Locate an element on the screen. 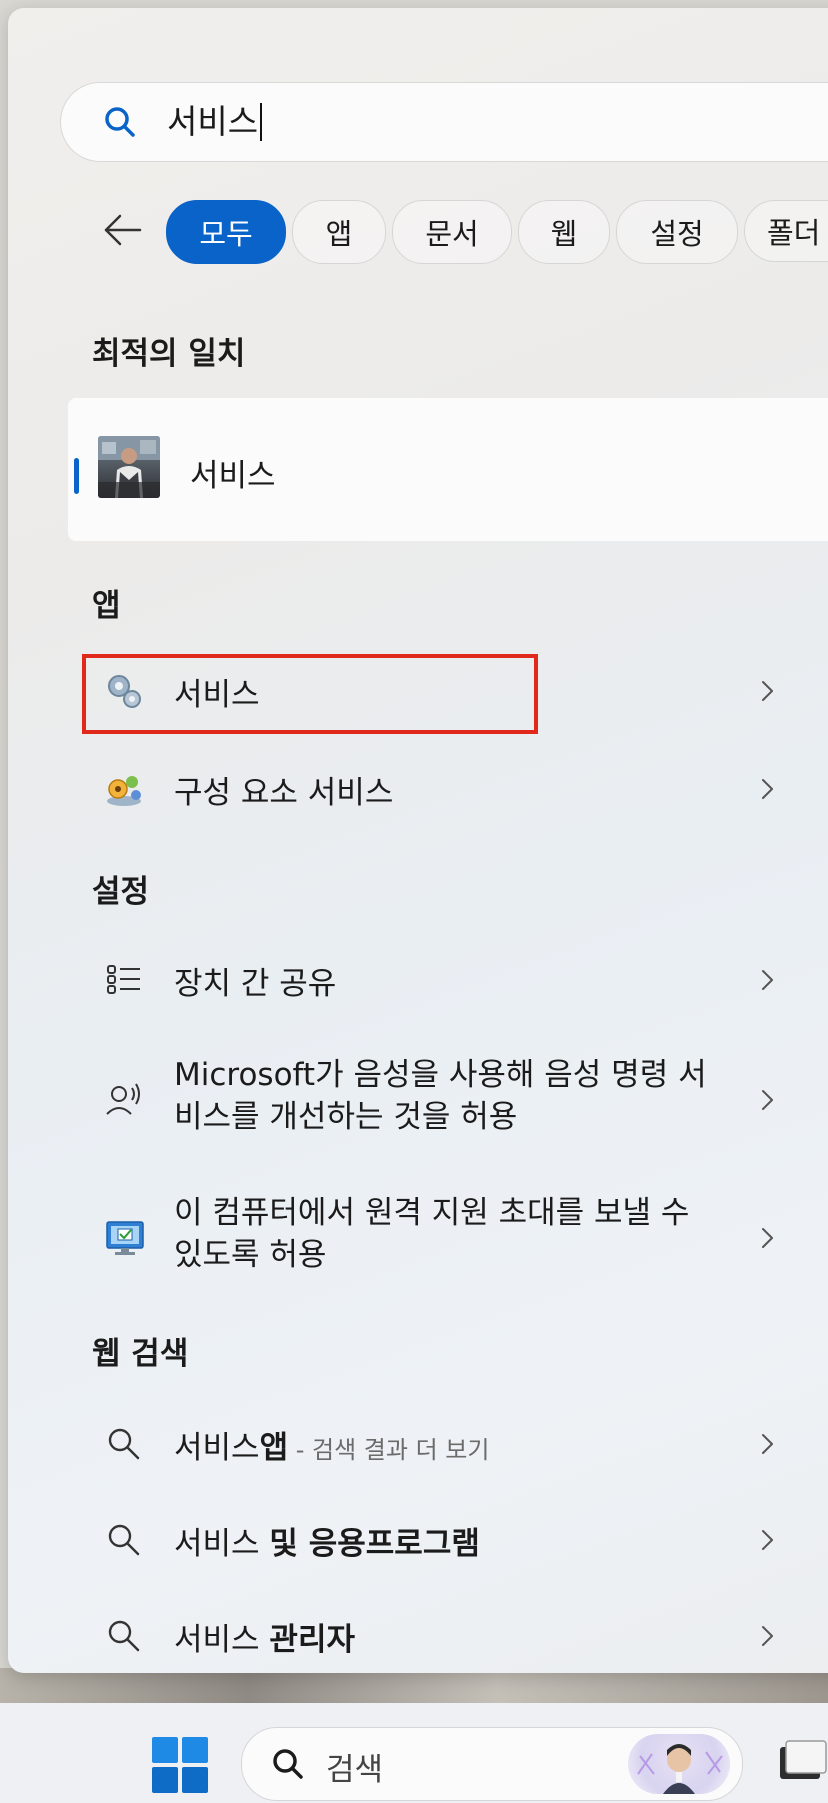  search-input: 서비스 is located at coordinates (444, 122).